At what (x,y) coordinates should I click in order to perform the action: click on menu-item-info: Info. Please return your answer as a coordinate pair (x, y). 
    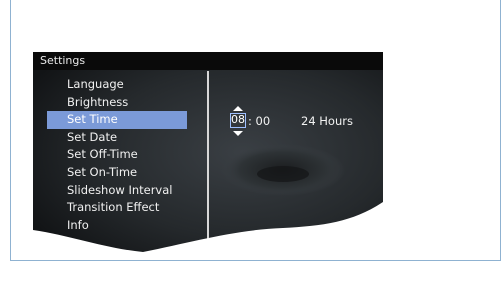
    Looking at the image, I should click on (117, 226).